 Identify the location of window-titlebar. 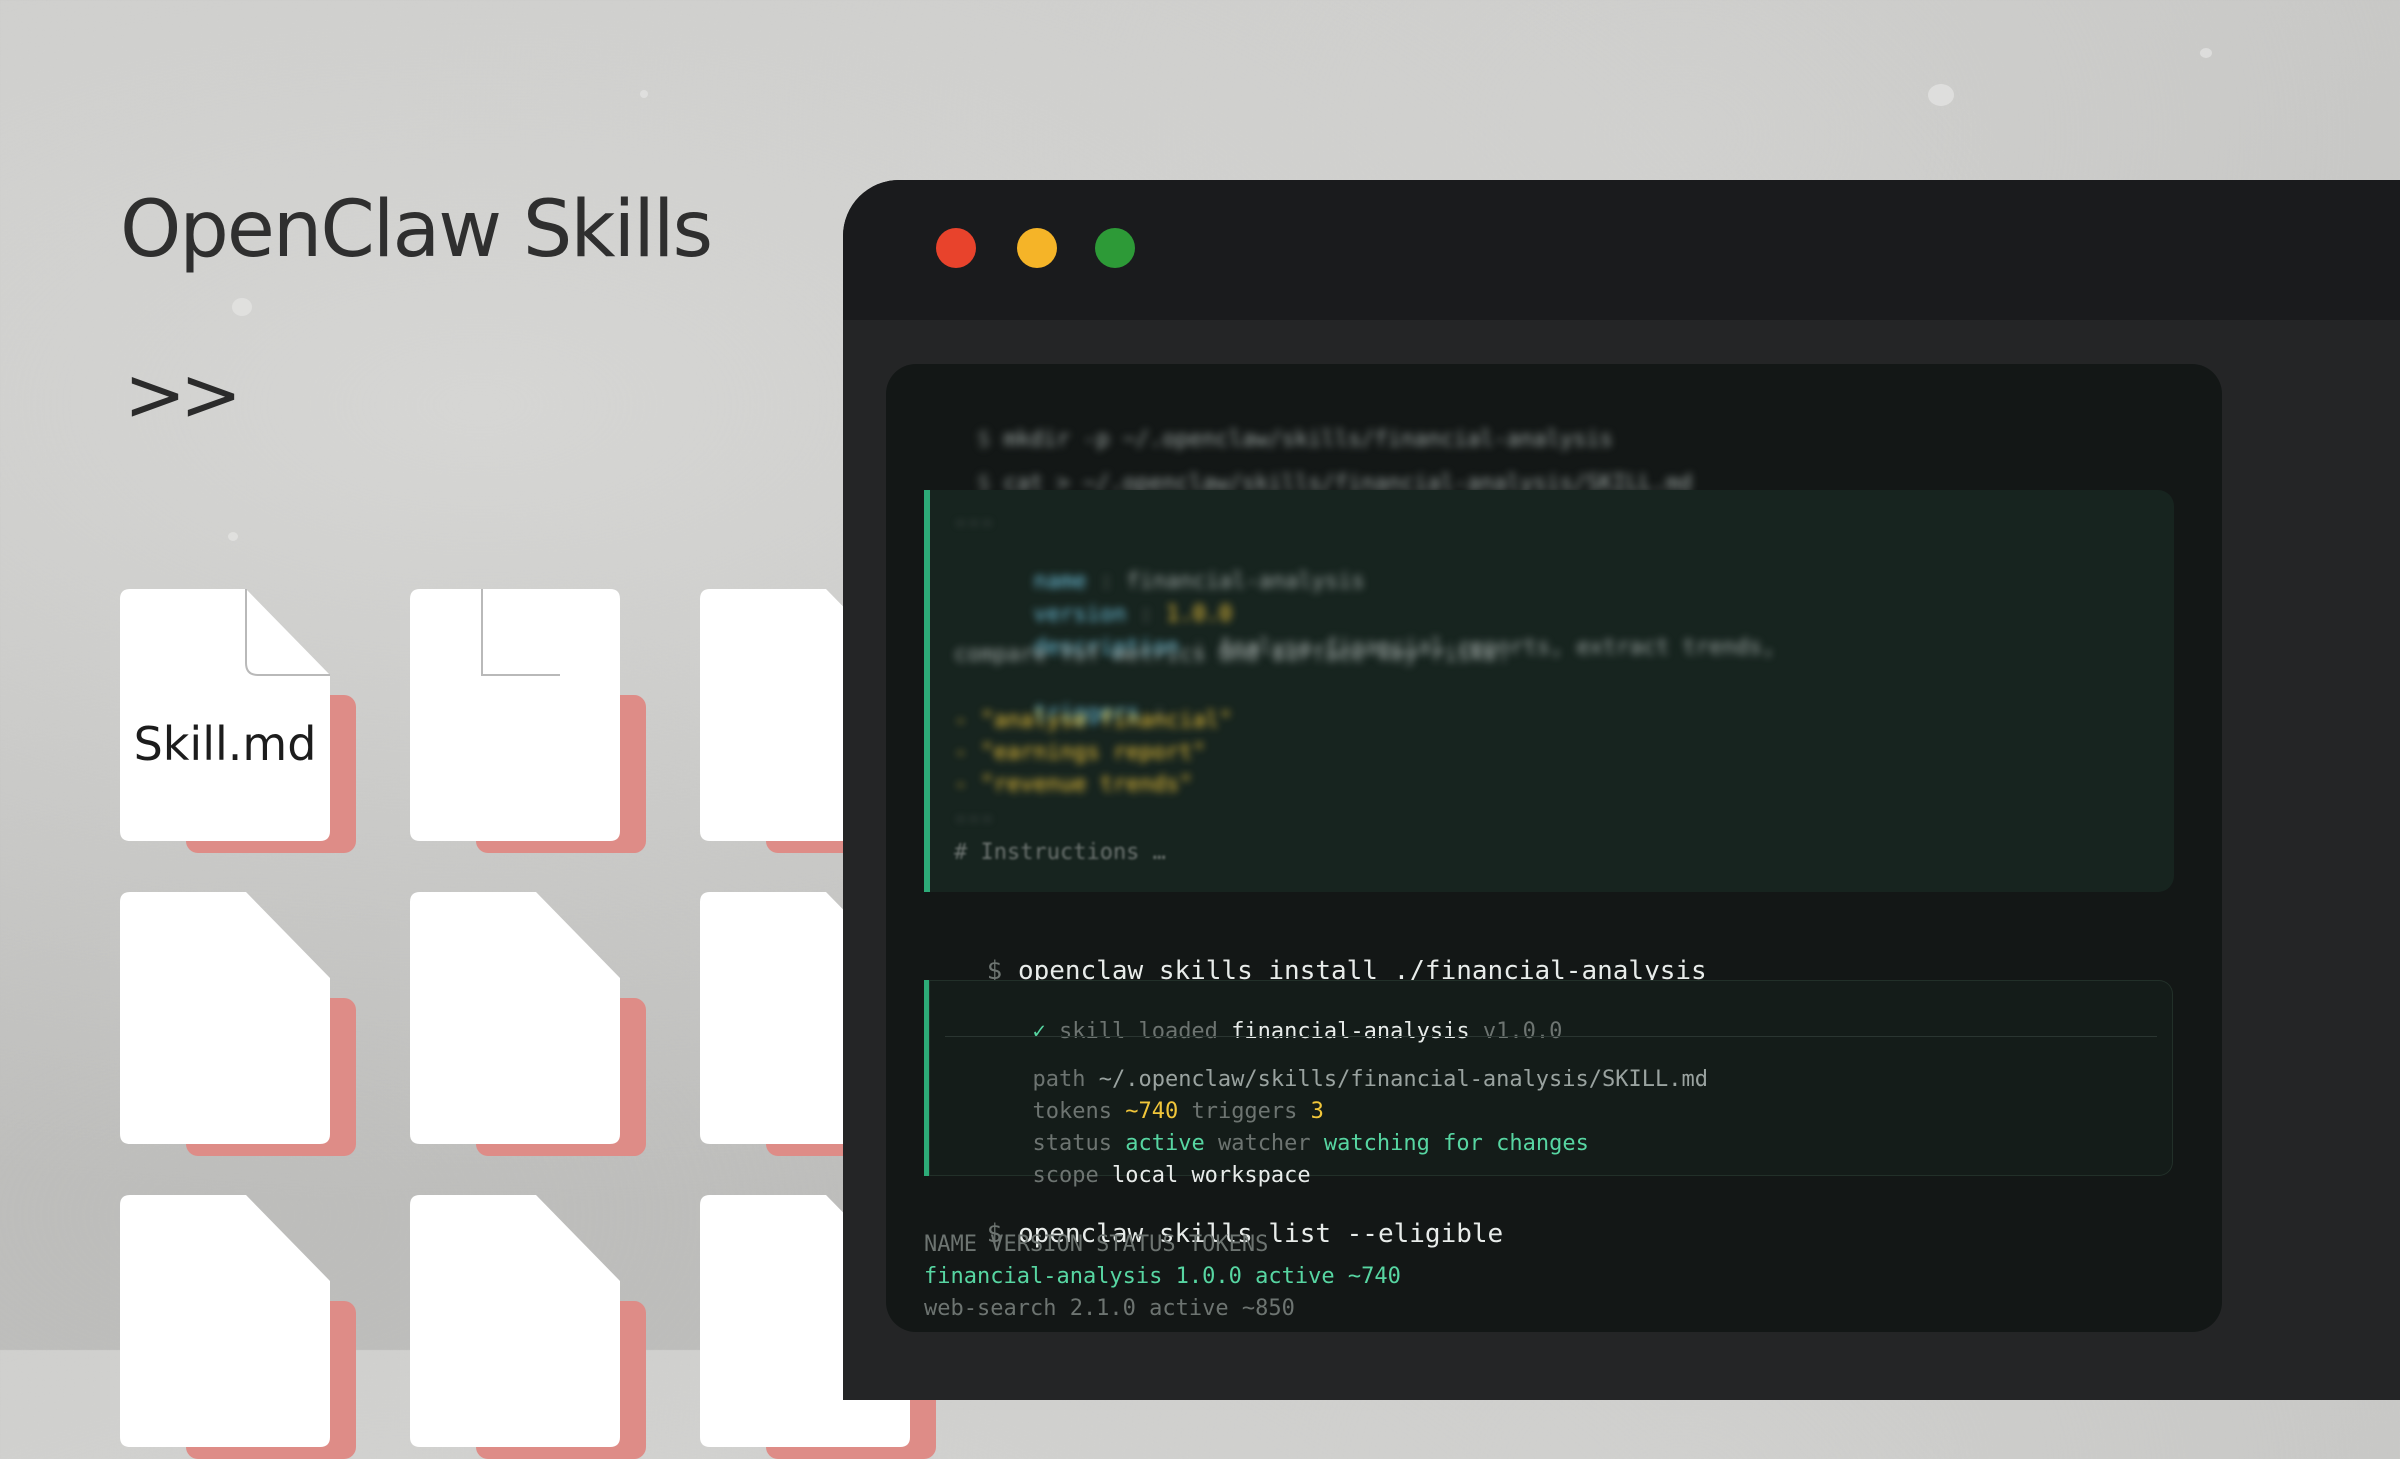
(1621, 250).